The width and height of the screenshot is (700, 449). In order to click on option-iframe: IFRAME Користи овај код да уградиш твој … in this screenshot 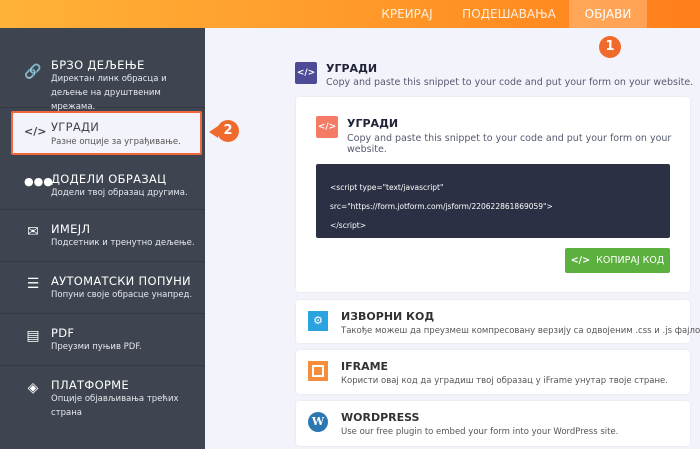, I will do `click(493, 372)`.